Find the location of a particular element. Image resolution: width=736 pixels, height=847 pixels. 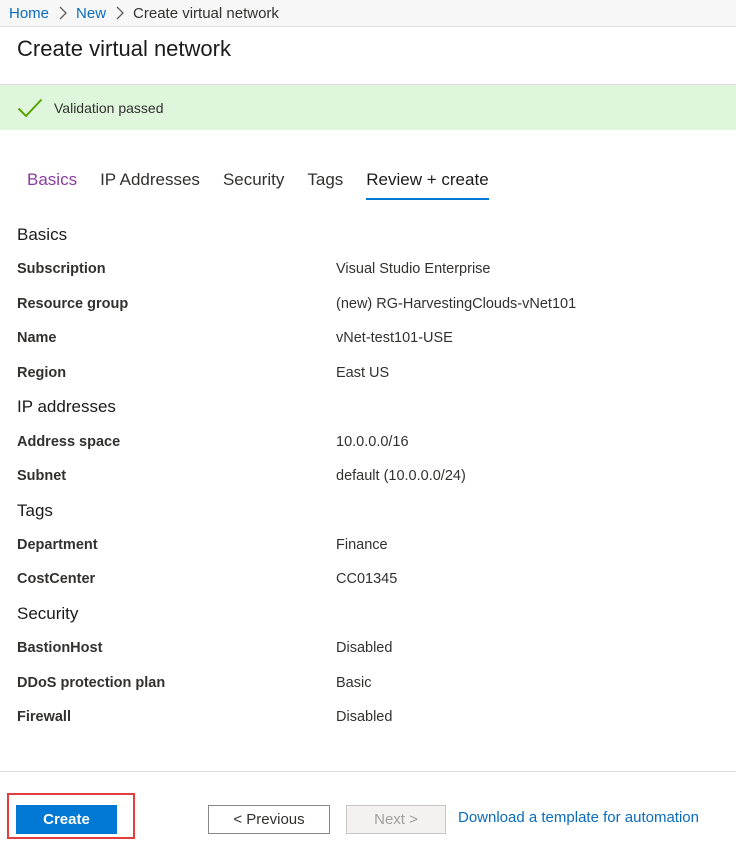

summary-row: Department Finance is located at coordinates (367, 545).